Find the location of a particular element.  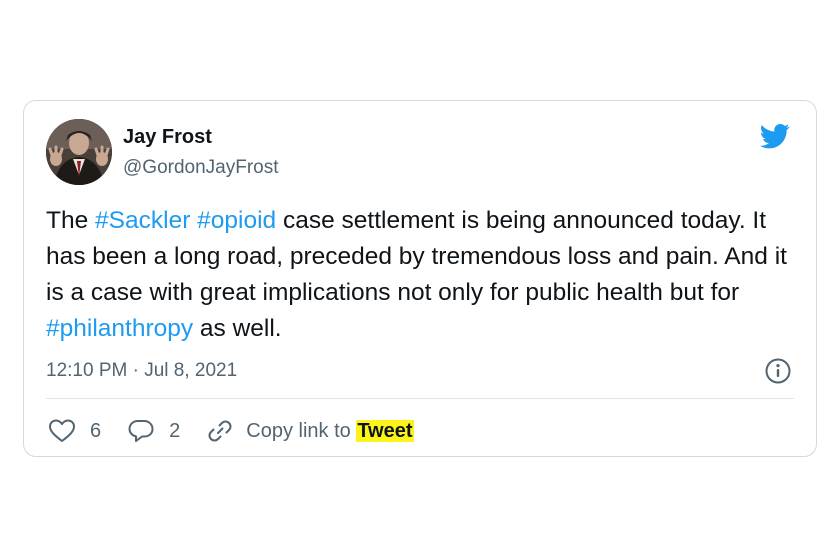

hashtag-link: #philanthropy is located at coordinates (119, 328).